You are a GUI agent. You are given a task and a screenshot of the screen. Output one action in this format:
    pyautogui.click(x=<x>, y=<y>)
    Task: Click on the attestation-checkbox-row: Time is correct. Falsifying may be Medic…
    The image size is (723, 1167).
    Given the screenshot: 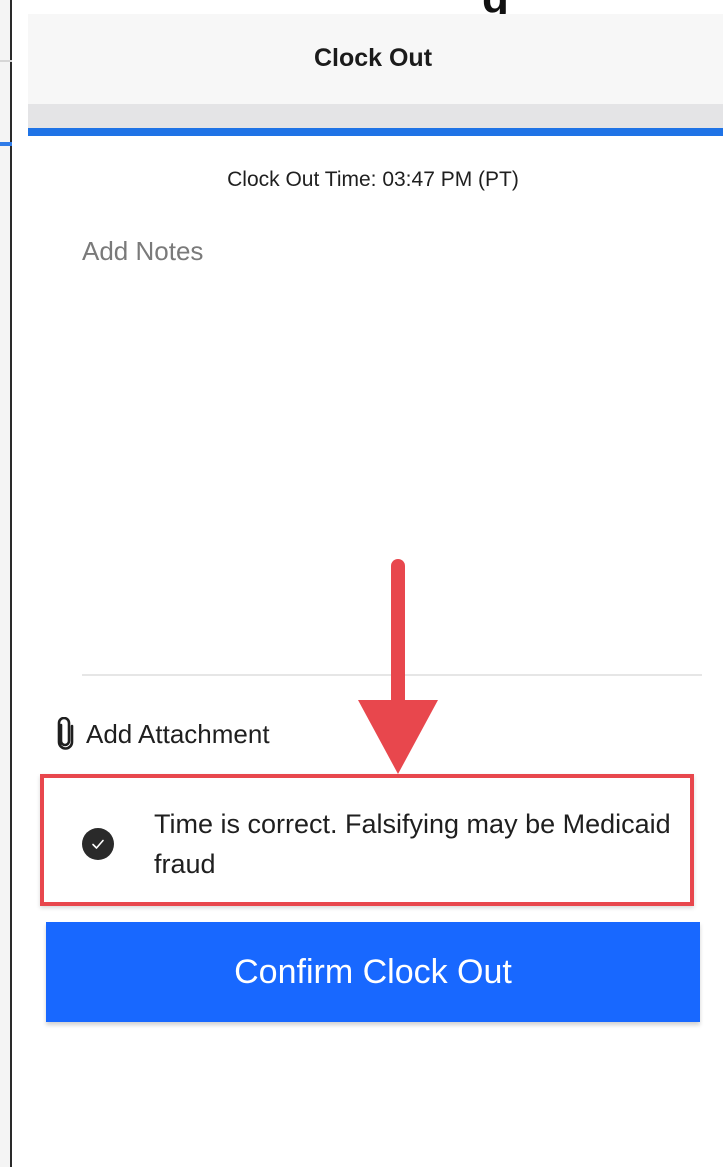 What is the action you would take?
    pyautogui.click(x=367, y=840)
    